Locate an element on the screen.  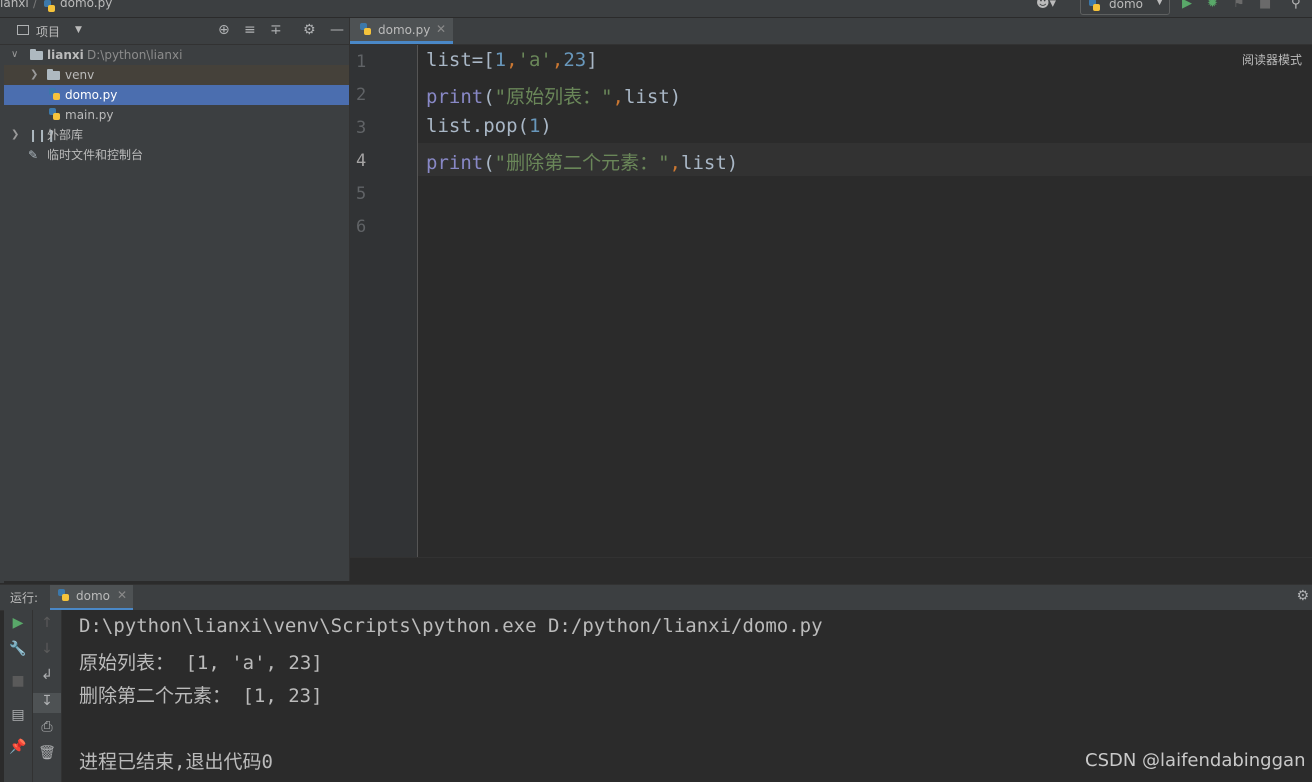
run-config-selector: domo ▼ is located at coordinates (1125, 7).